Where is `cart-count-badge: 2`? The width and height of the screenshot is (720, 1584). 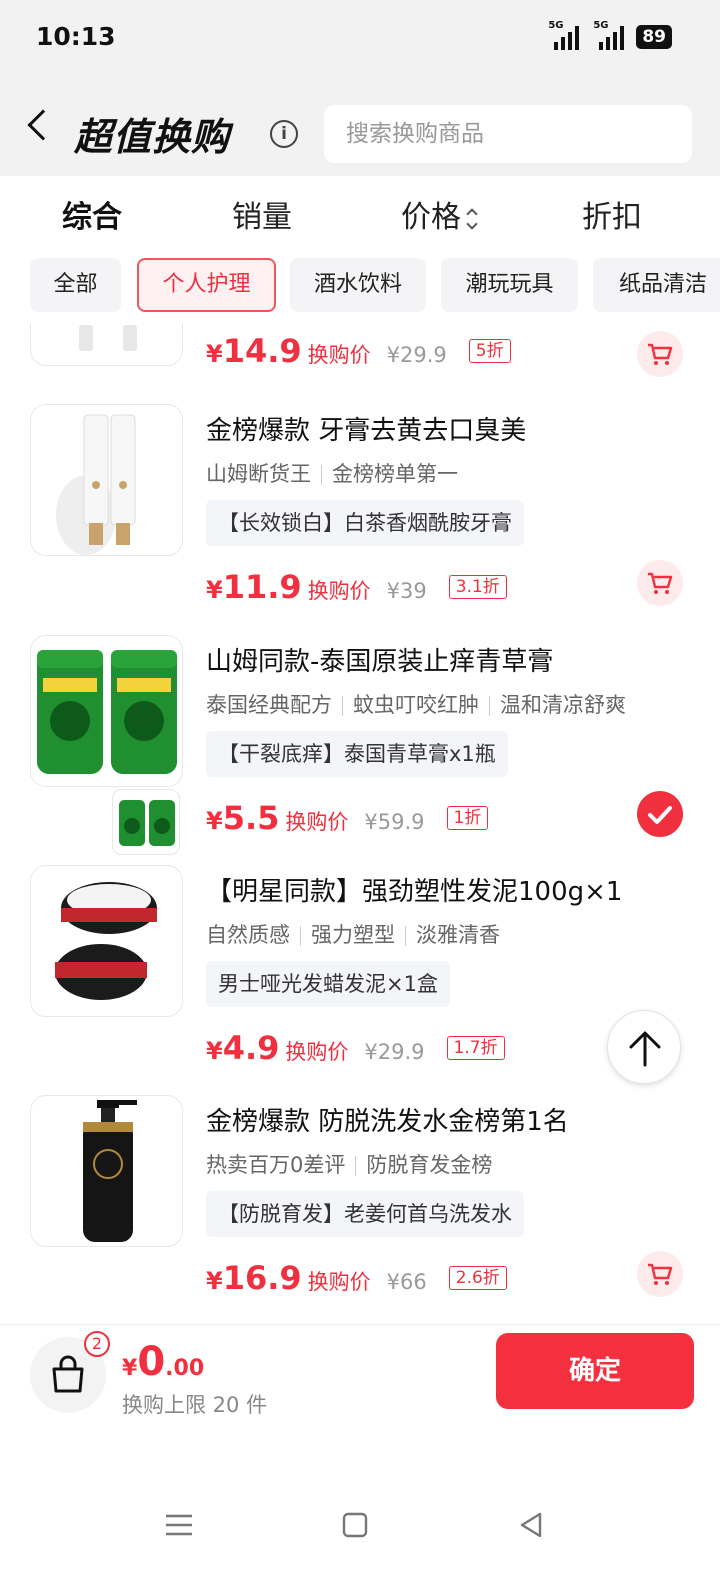 cart-count-badge: 2 is located at coordinates (97, 1344).